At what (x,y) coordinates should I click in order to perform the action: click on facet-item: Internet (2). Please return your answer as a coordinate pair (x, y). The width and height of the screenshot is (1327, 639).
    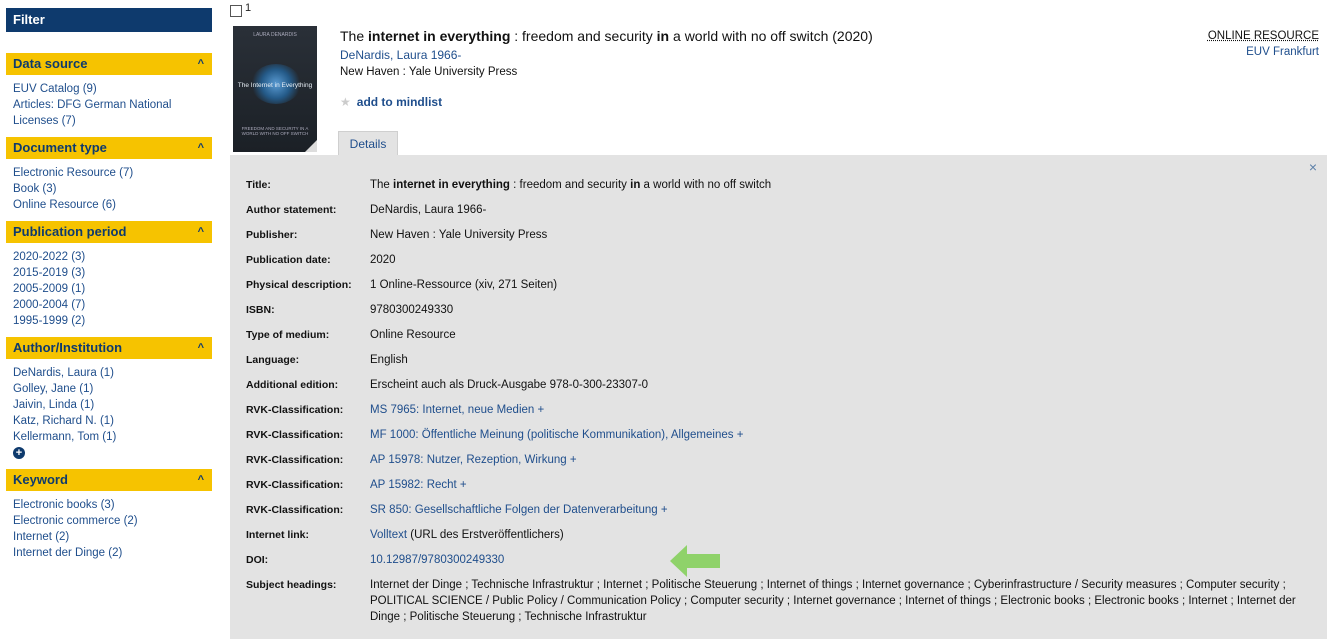
    Looking at the image, I should click on (112, 537).